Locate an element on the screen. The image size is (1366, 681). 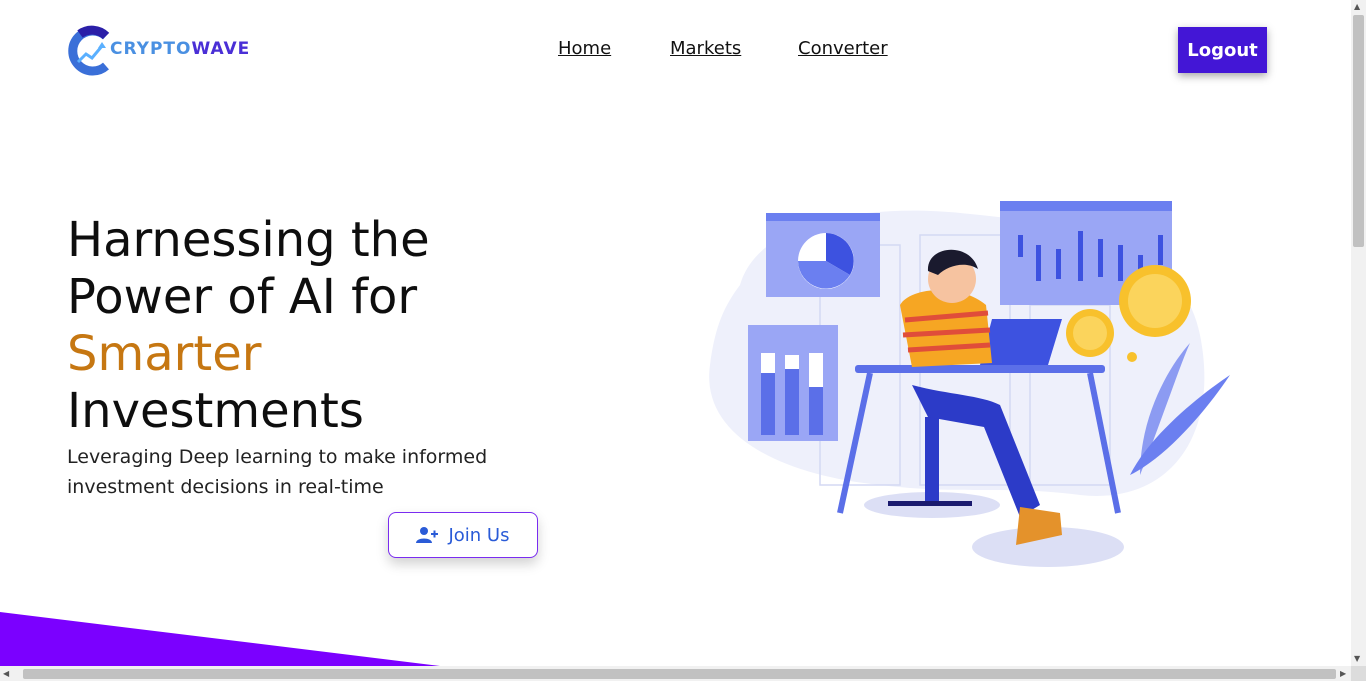
nav-markets-link: Markets is located at coordinates (705, 48).